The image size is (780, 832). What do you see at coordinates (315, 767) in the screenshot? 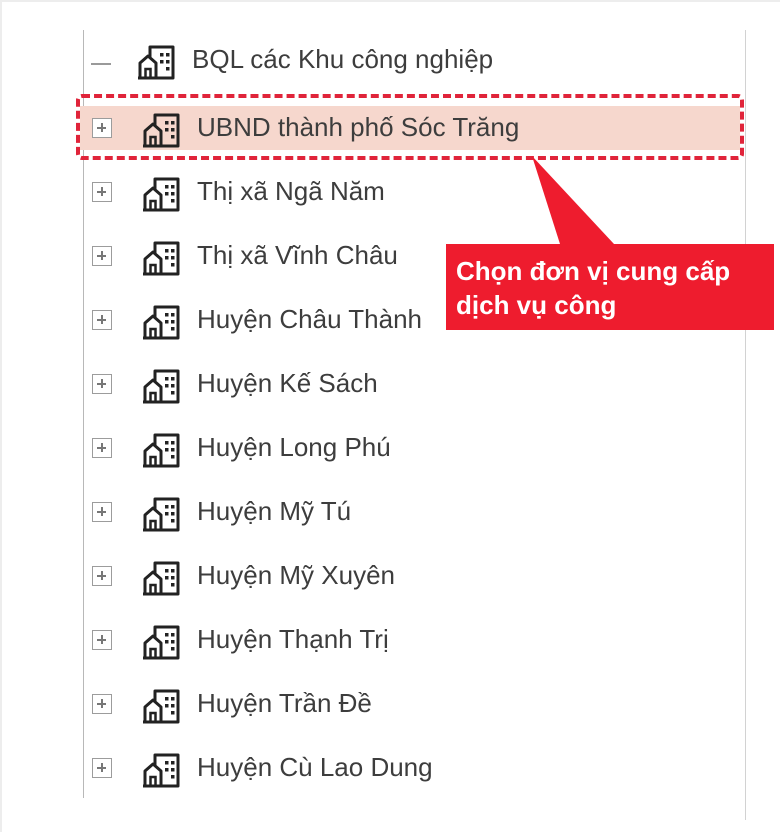
I see `tree-node-label: Huyện Cù Lao Dung` at bounding box center [315, 767].